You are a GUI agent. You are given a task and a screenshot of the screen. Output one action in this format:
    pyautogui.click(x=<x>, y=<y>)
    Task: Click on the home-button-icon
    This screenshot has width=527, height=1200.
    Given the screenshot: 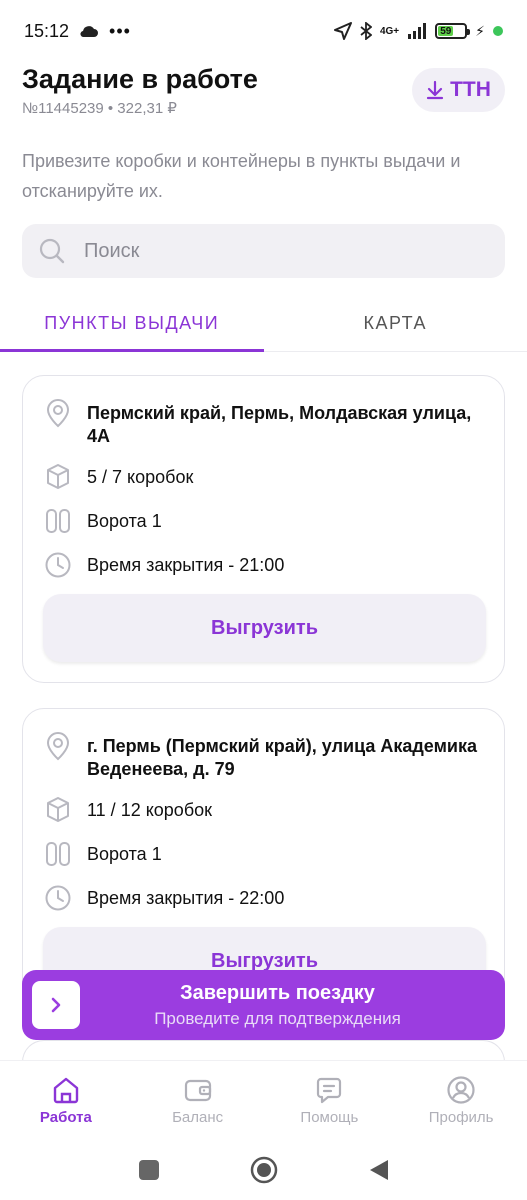 What is the action you would take?
    pyautogui.click(x=264, y=1170)
    